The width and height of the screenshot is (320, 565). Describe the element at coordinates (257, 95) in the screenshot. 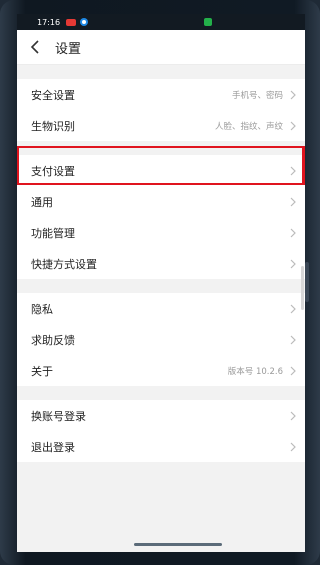

I see `row-value: 手机号、密码` at that location.